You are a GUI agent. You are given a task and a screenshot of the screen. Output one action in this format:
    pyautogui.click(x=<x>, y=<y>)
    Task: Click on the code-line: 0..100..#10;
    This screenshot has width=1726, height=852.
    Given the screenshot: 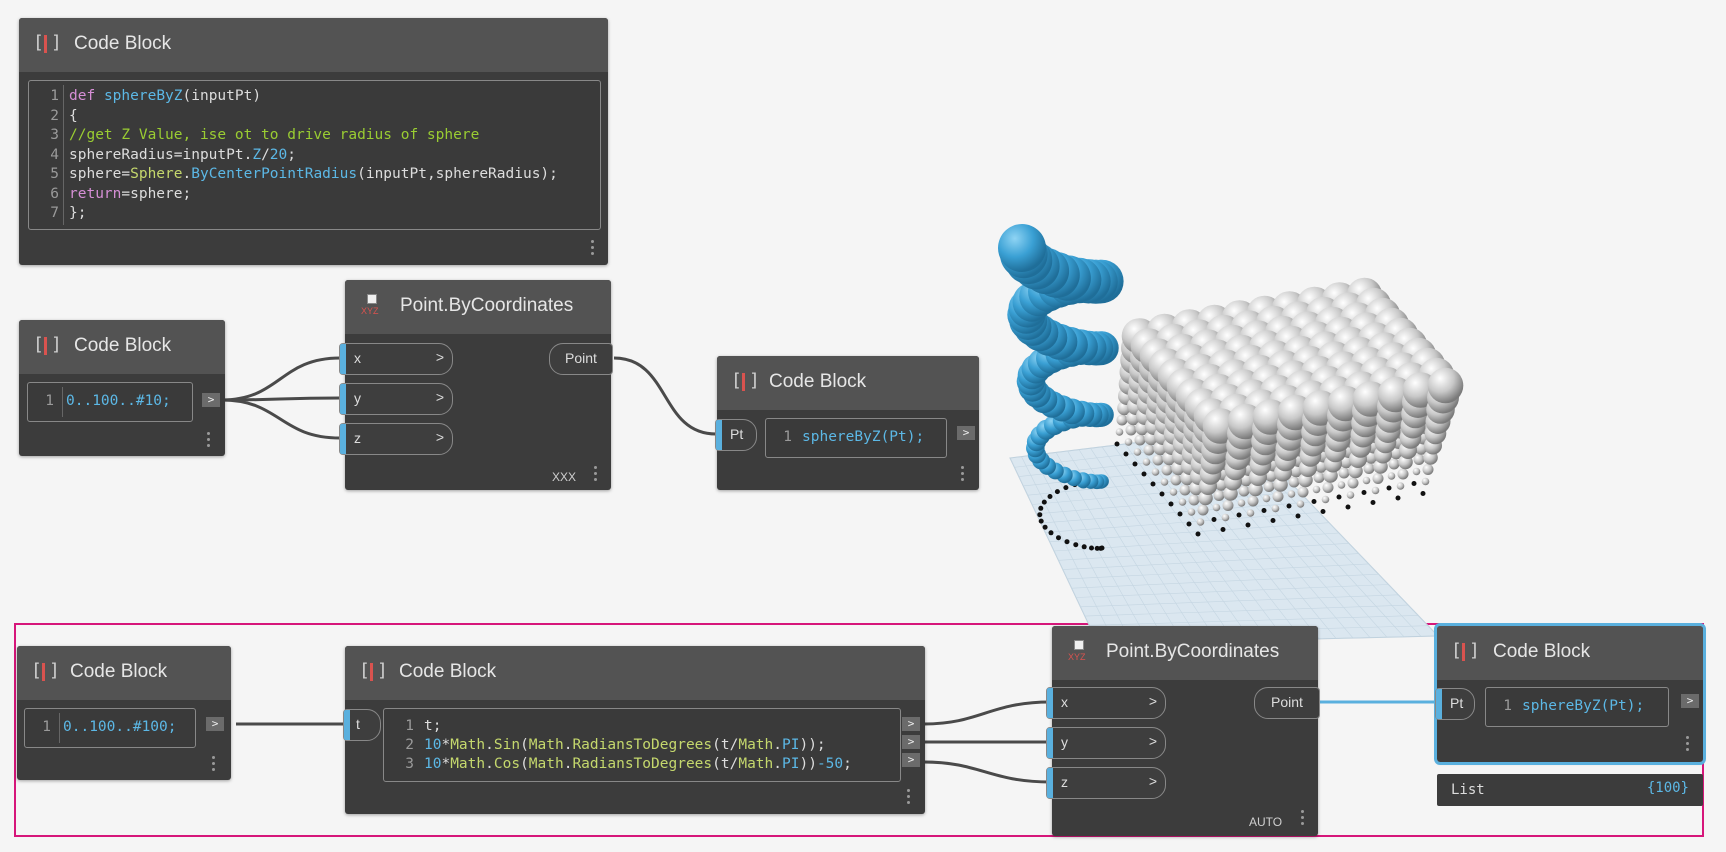 What is the action you would take?
    pyautogui.click(x=118, y=401)
    